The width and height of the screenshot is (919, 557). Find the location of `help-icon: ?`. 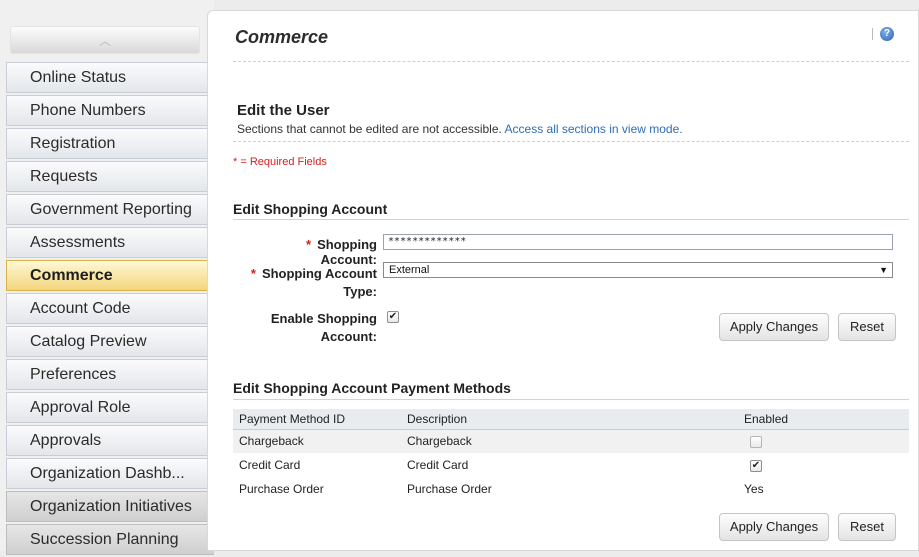

help-icon: ? is located at coordinates (887, 34).